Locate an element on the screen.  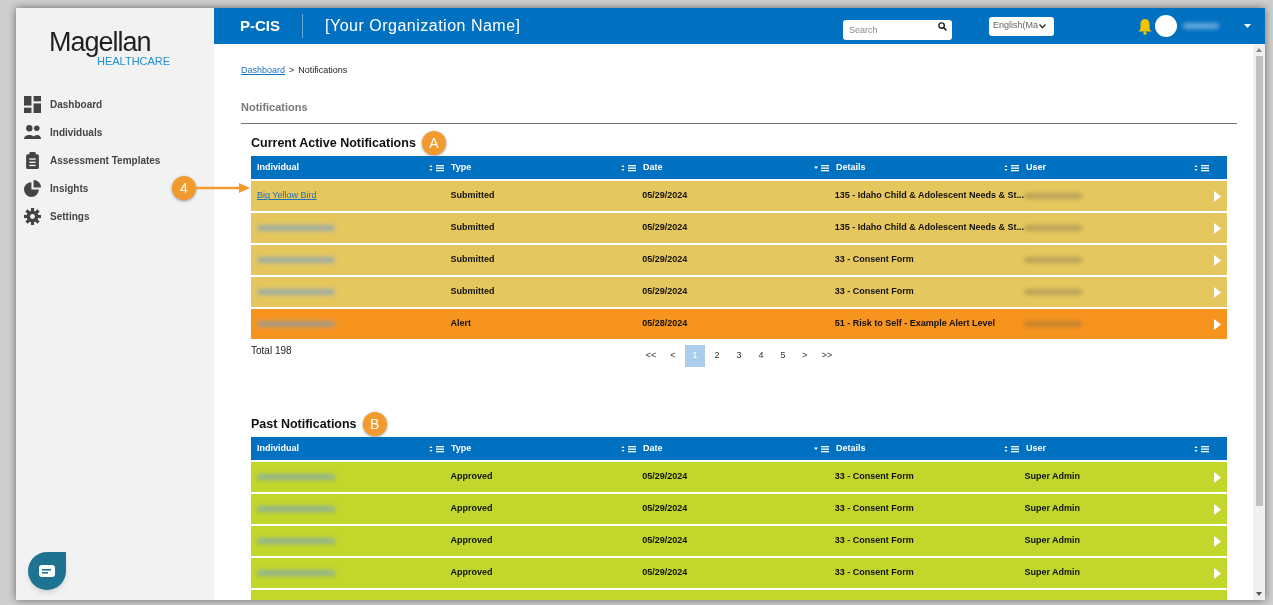
scroll-down-icon is located at coordinates (1259, 594).